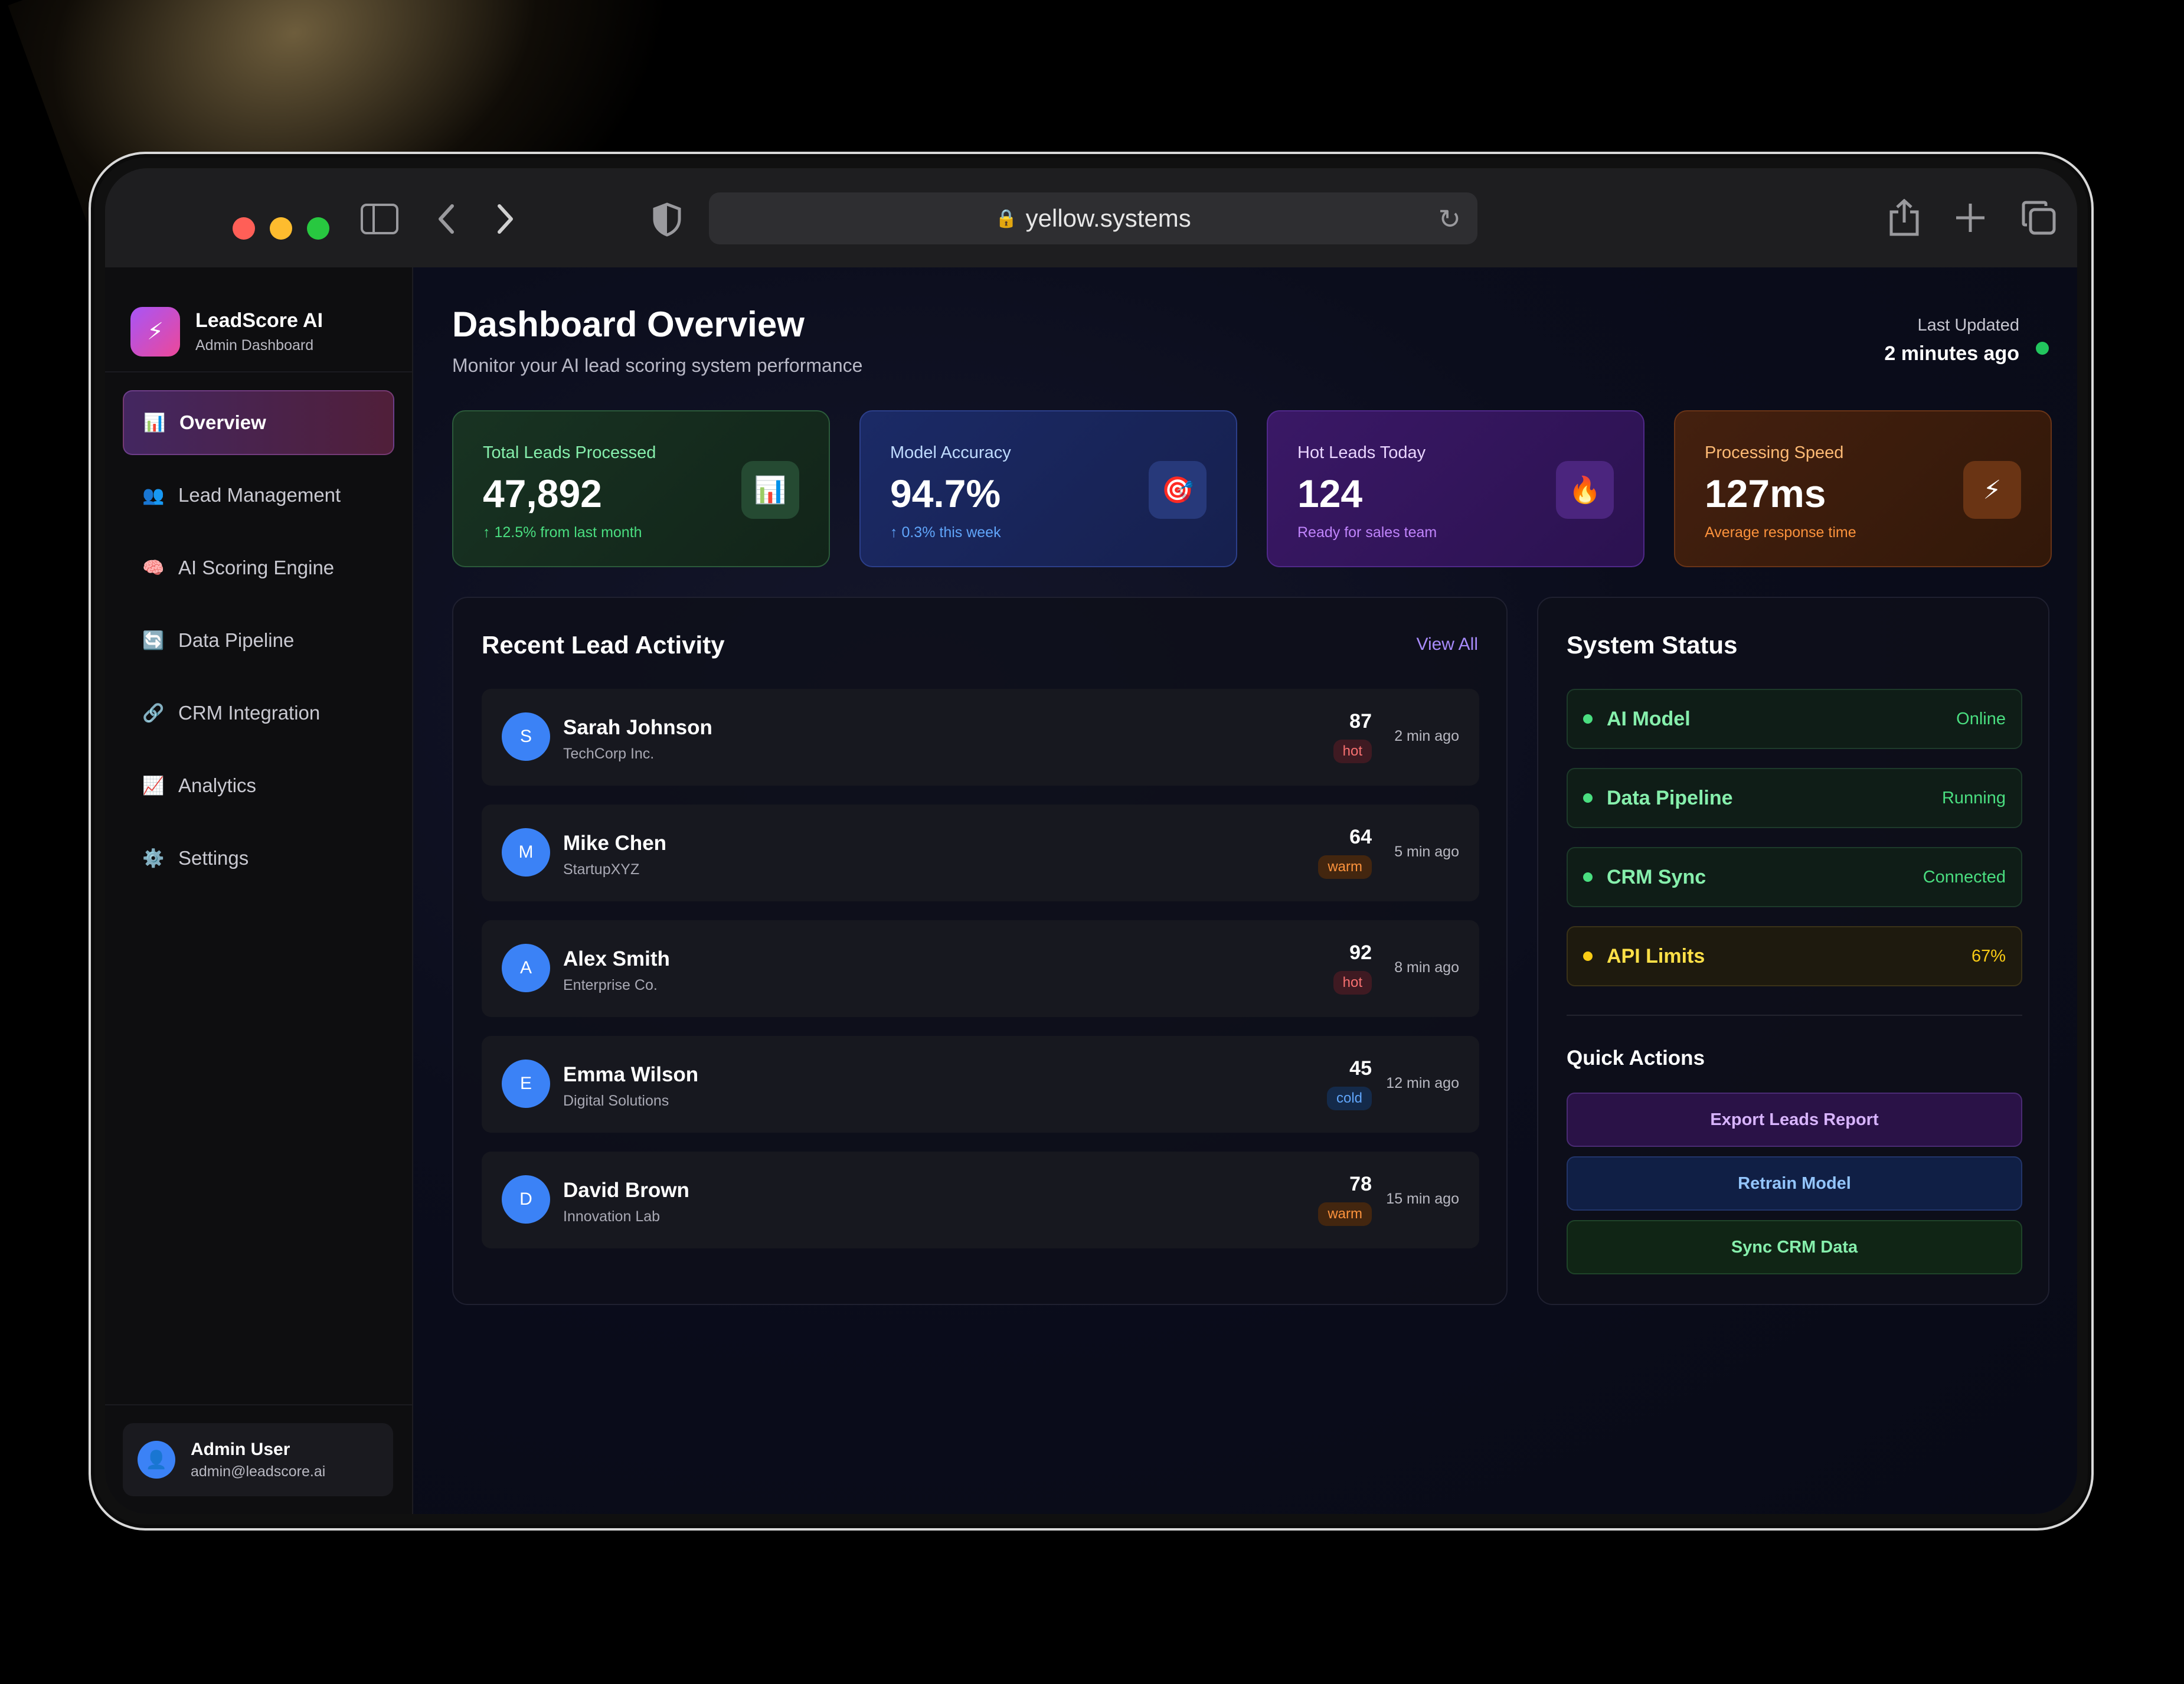  I want to click on fire-icon: 🔥, so click(1585, 490).